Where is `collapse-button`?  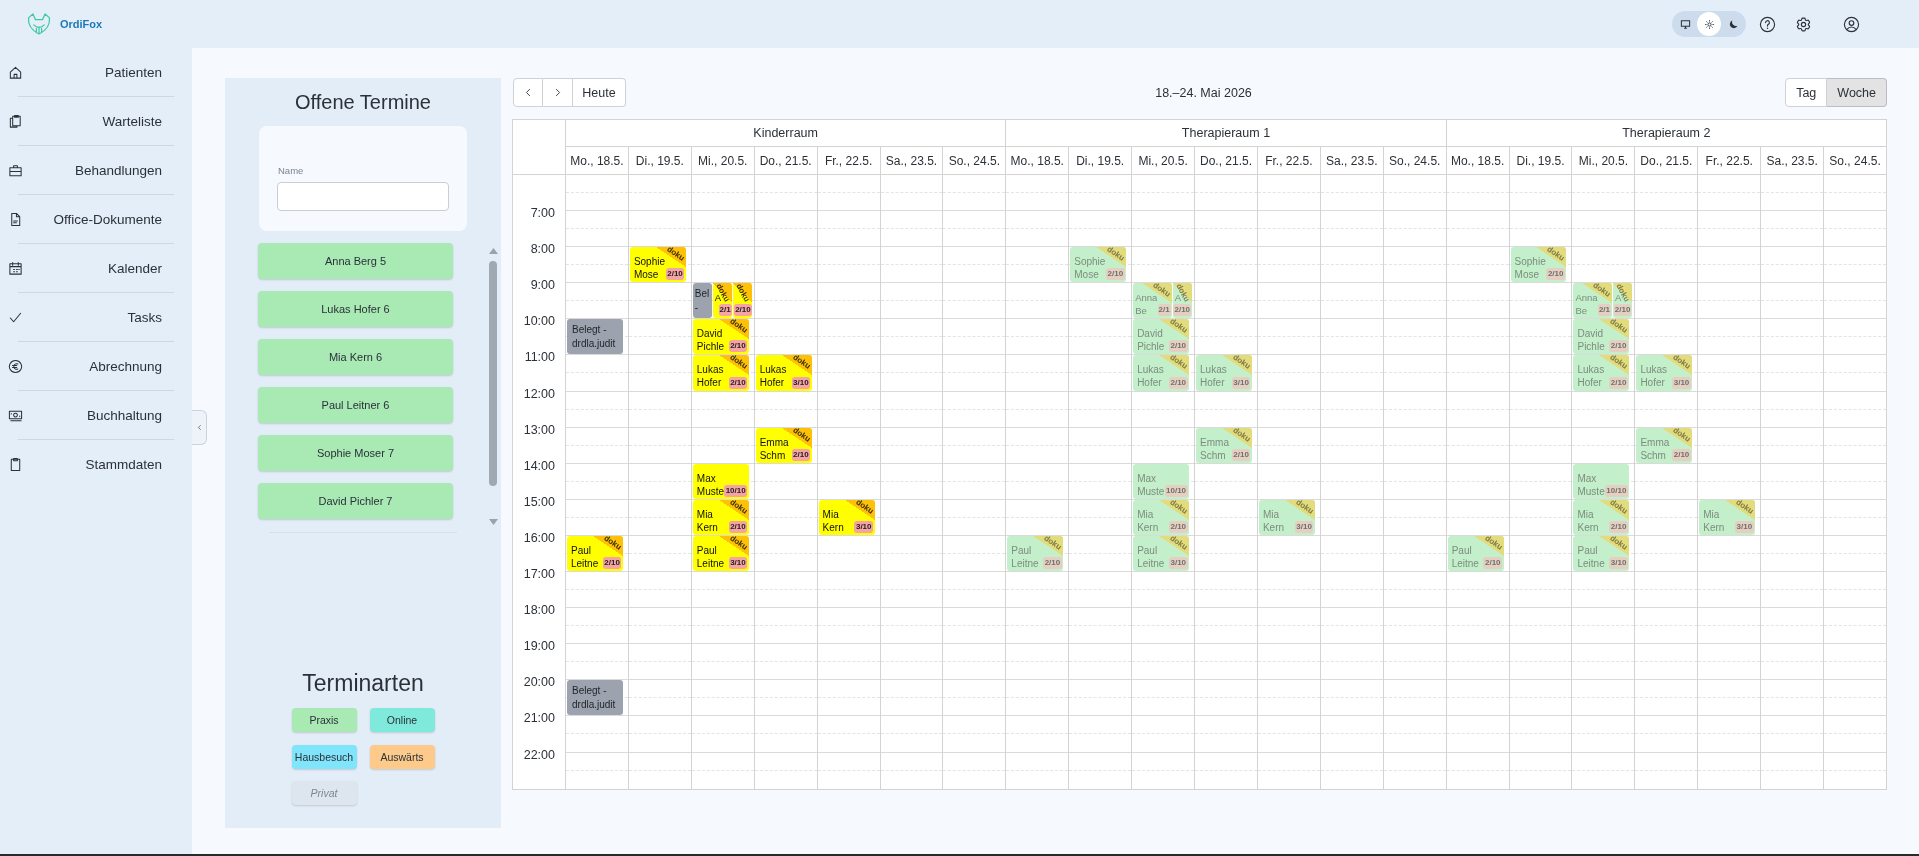
collapse-button is located at coordinates (199, 427).